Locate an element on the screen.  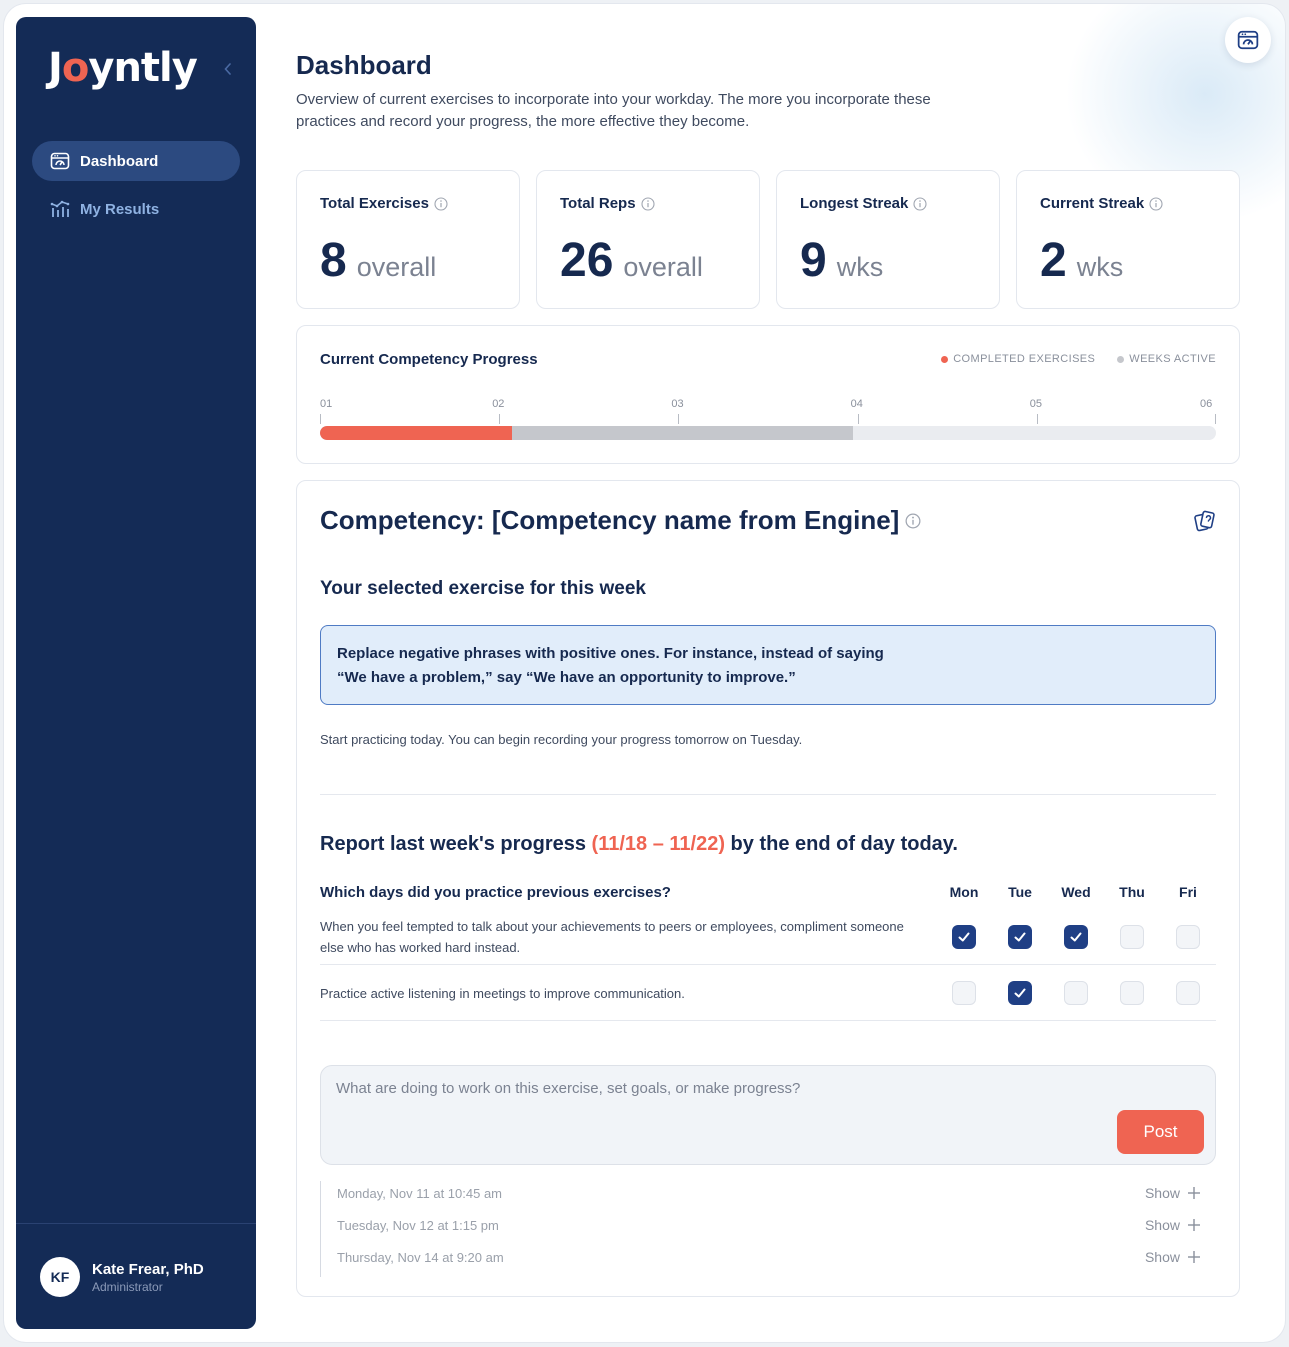
progress-title: Current Competency Progress is located at coordinates (429, 359).